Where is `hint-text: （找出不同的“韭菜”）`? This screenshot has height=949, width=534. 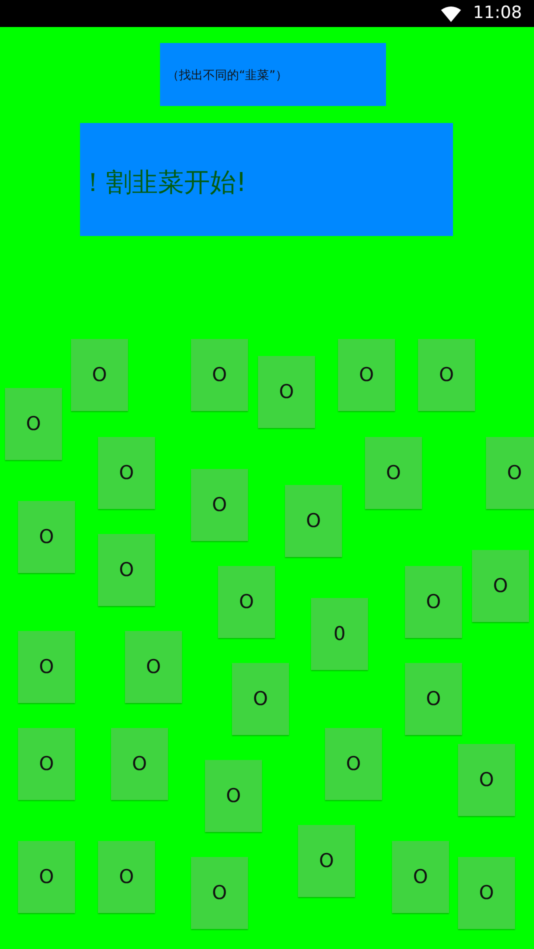 hint-text: （找出不同的“韭菜”） is located at coordinates (227, 75).